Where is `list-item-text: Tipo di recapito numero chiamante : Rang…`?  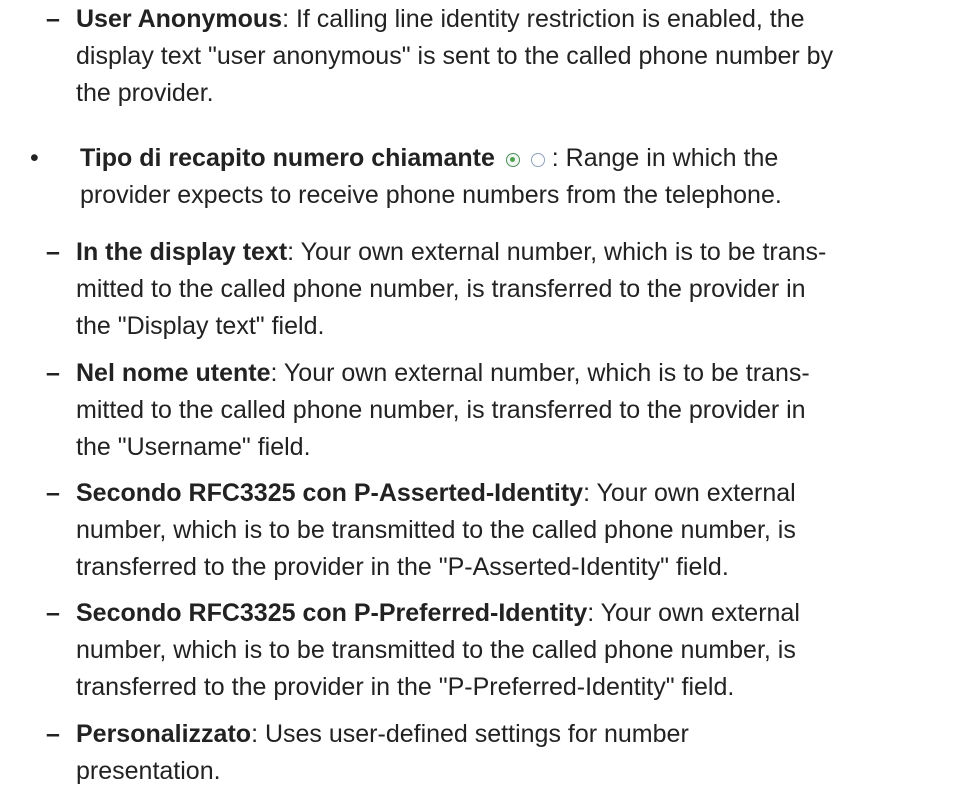 list-item-text: Tipo di recapito numero chiamante : Rang… is located at coordinates (510, 177).